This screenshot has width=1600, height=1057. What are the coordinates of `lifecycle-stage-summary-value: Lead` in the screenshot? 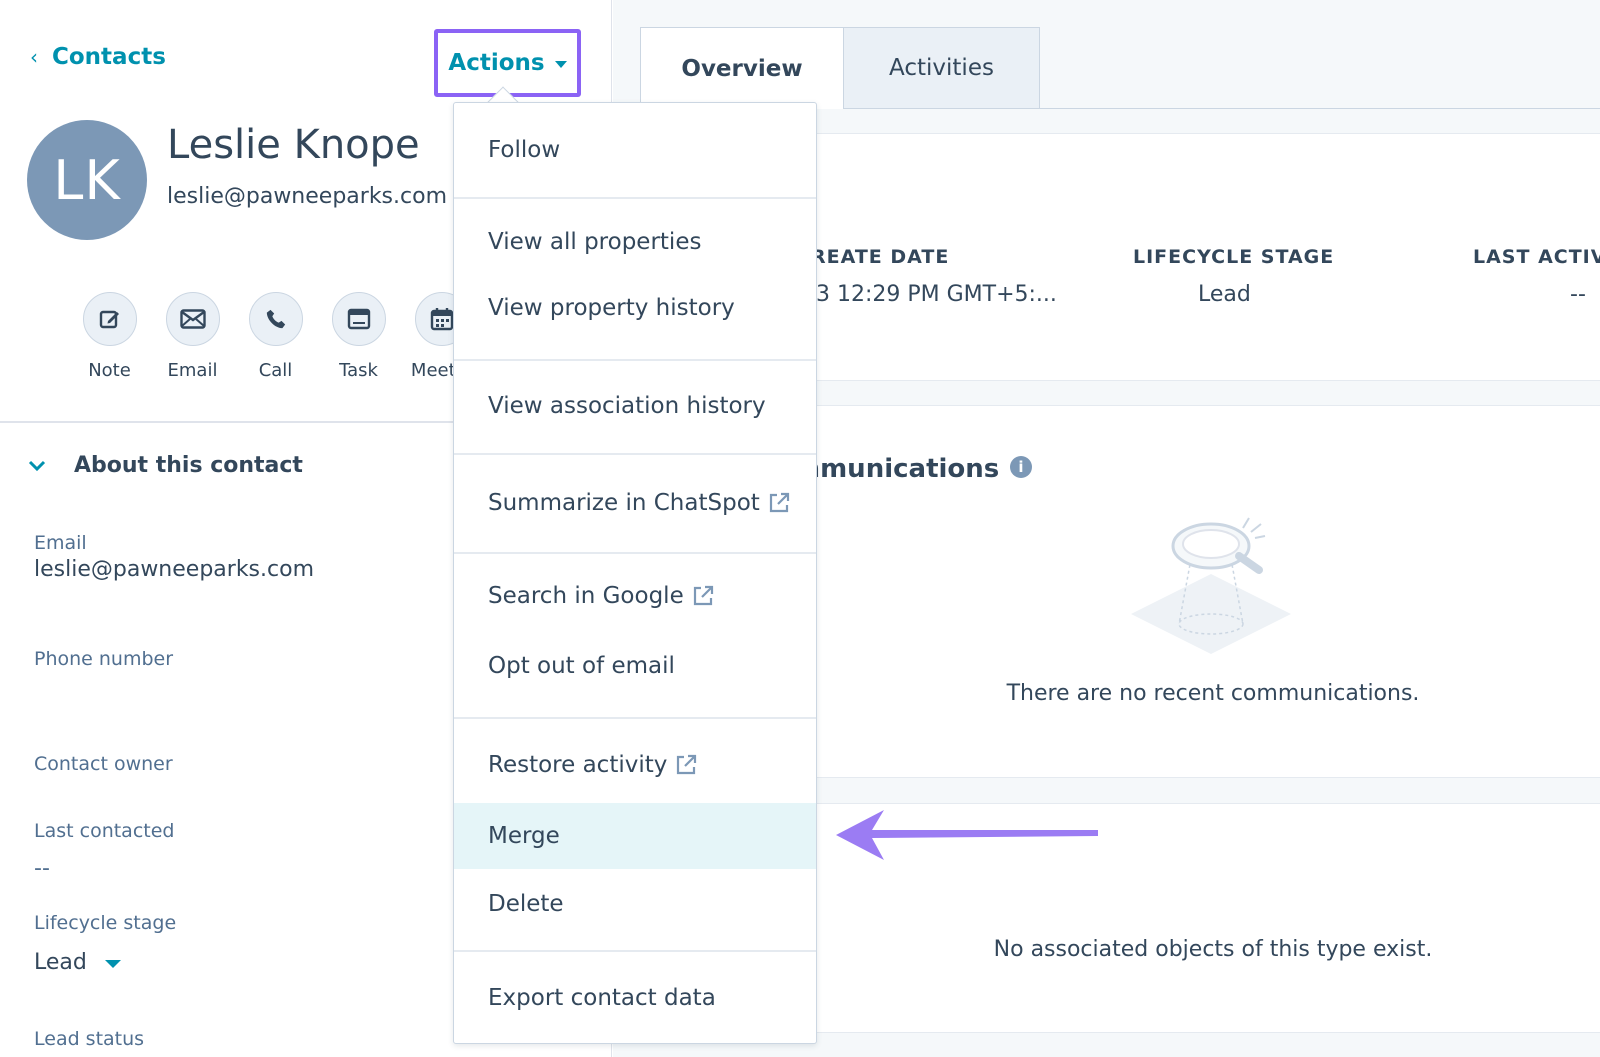 It's located at (1224, 294).